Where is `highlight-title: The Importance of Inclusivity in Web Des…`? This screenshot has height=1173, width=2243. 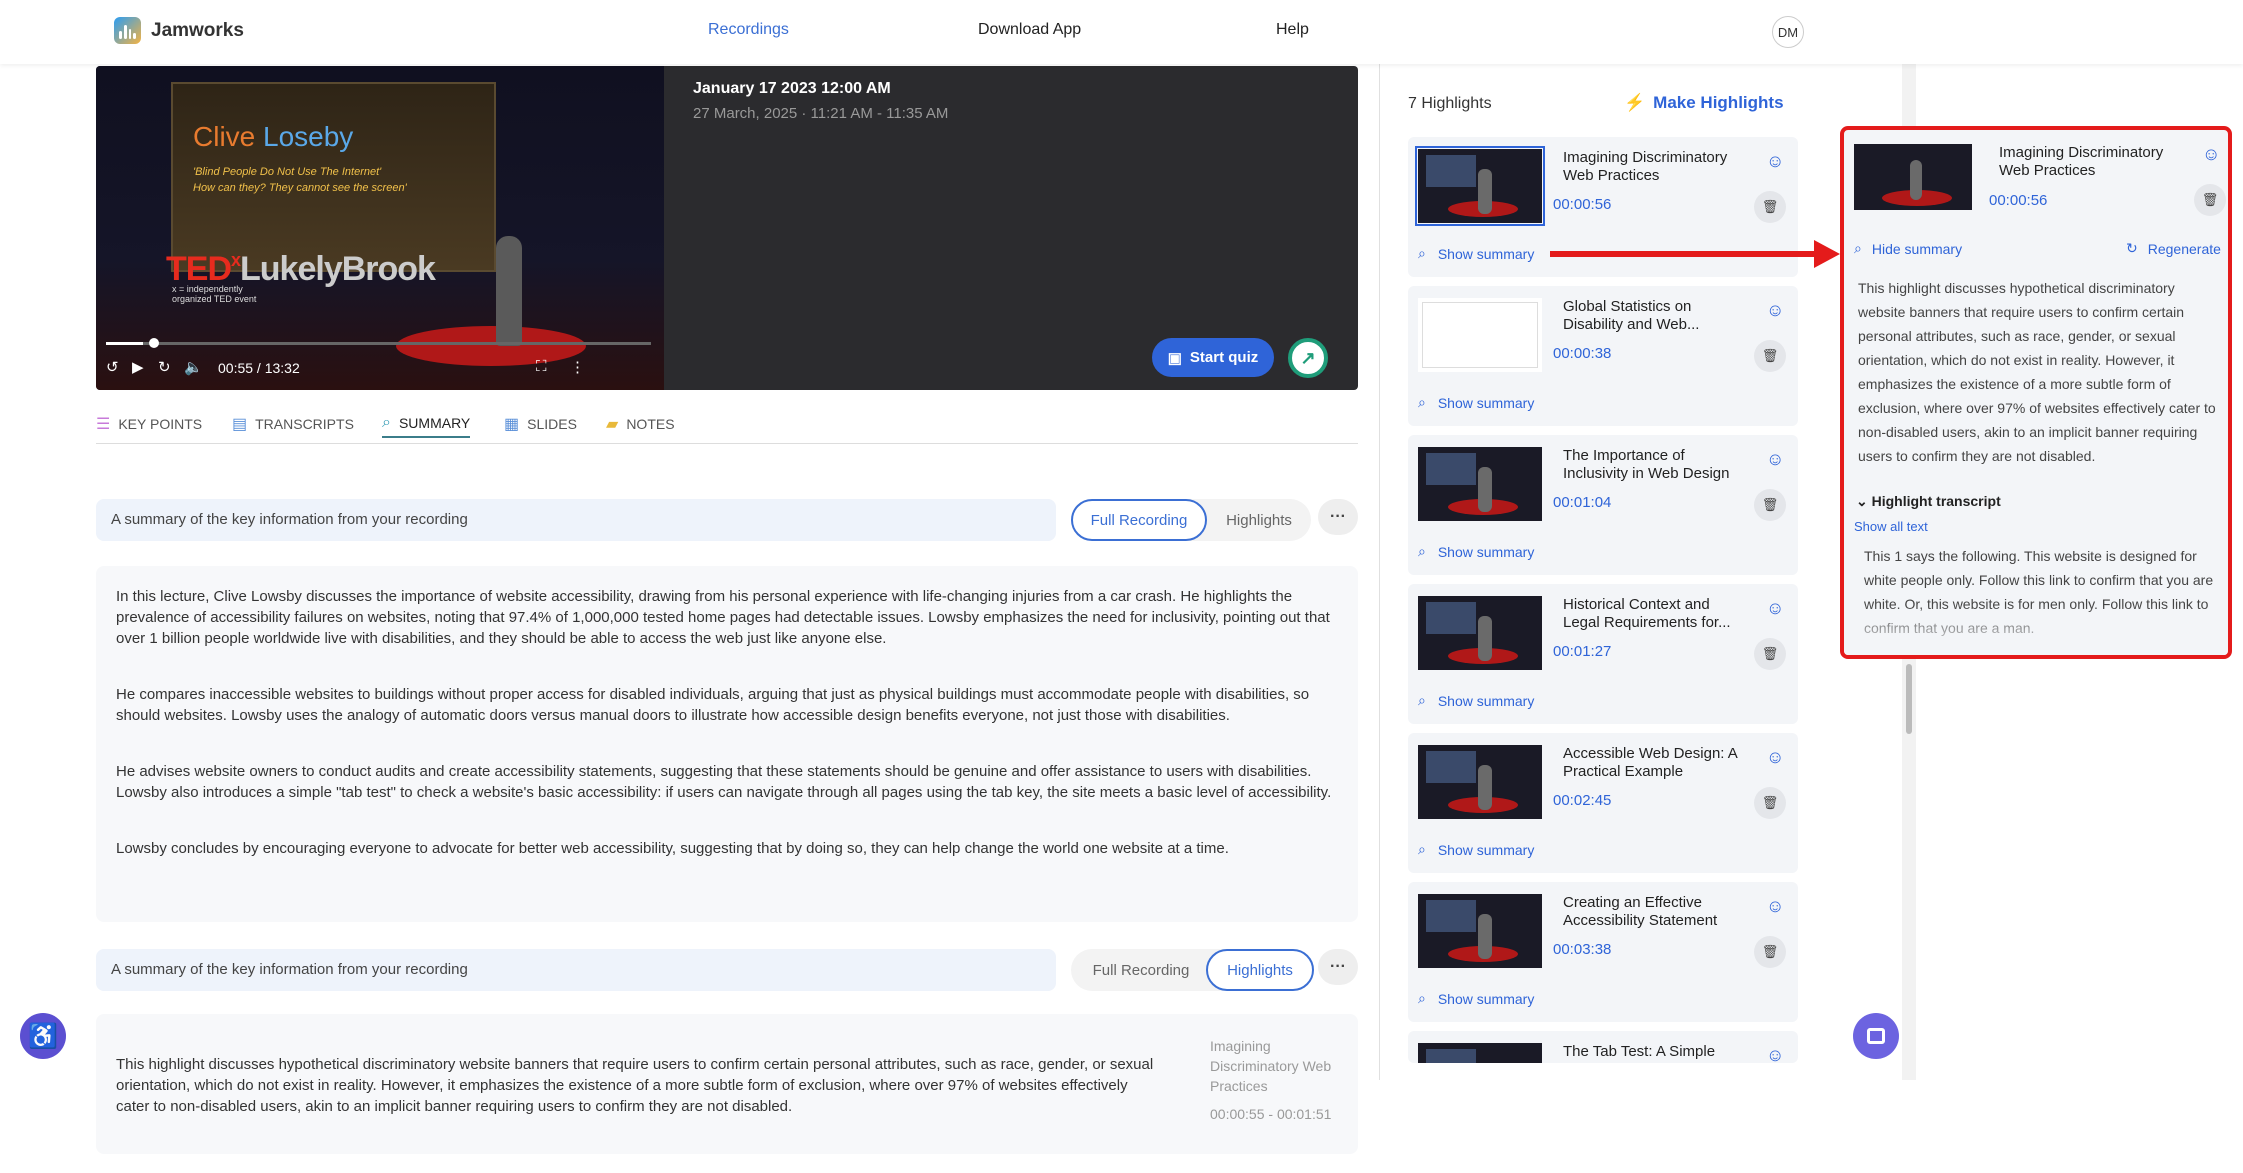
highlight-title: The Importance of Inclusivity in Web Des… is located at coordinates (1655, 465).